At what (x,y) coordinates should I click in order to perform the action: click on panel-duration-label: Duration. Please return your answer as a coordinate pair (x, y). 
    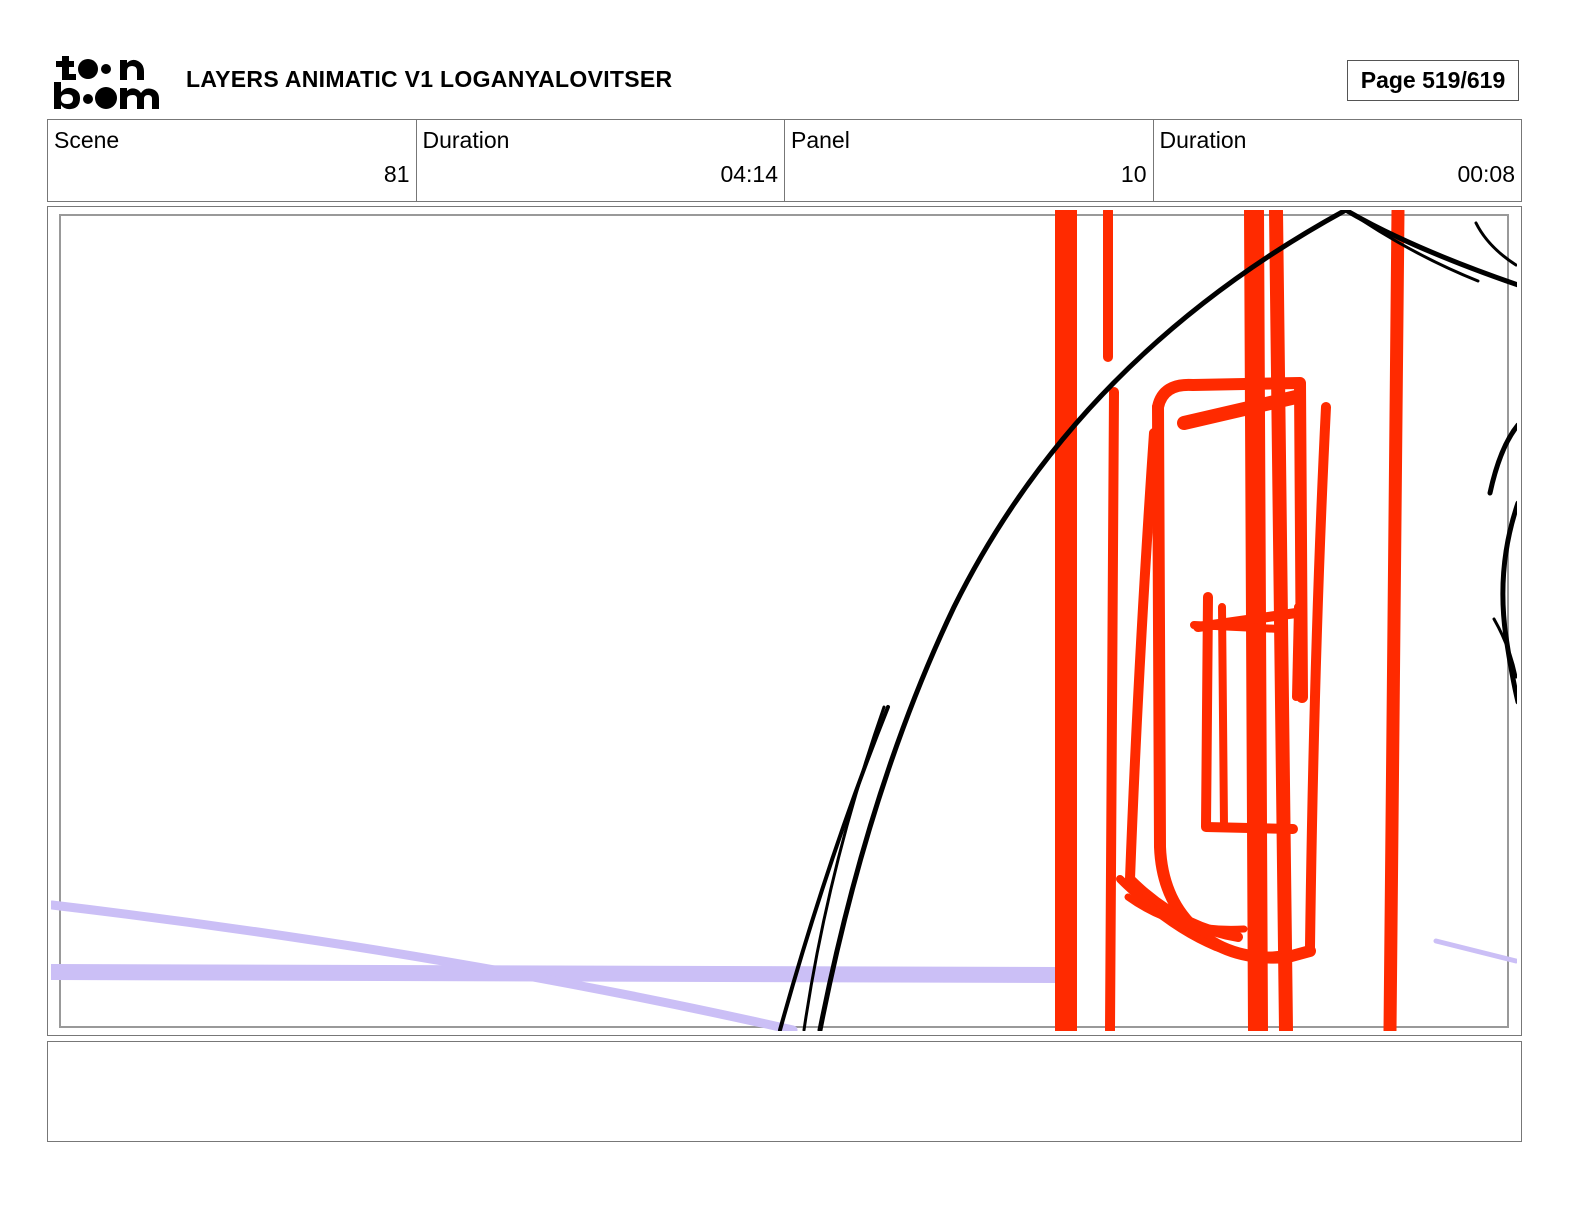
    Looking at the image, I should click on (1203, 140).